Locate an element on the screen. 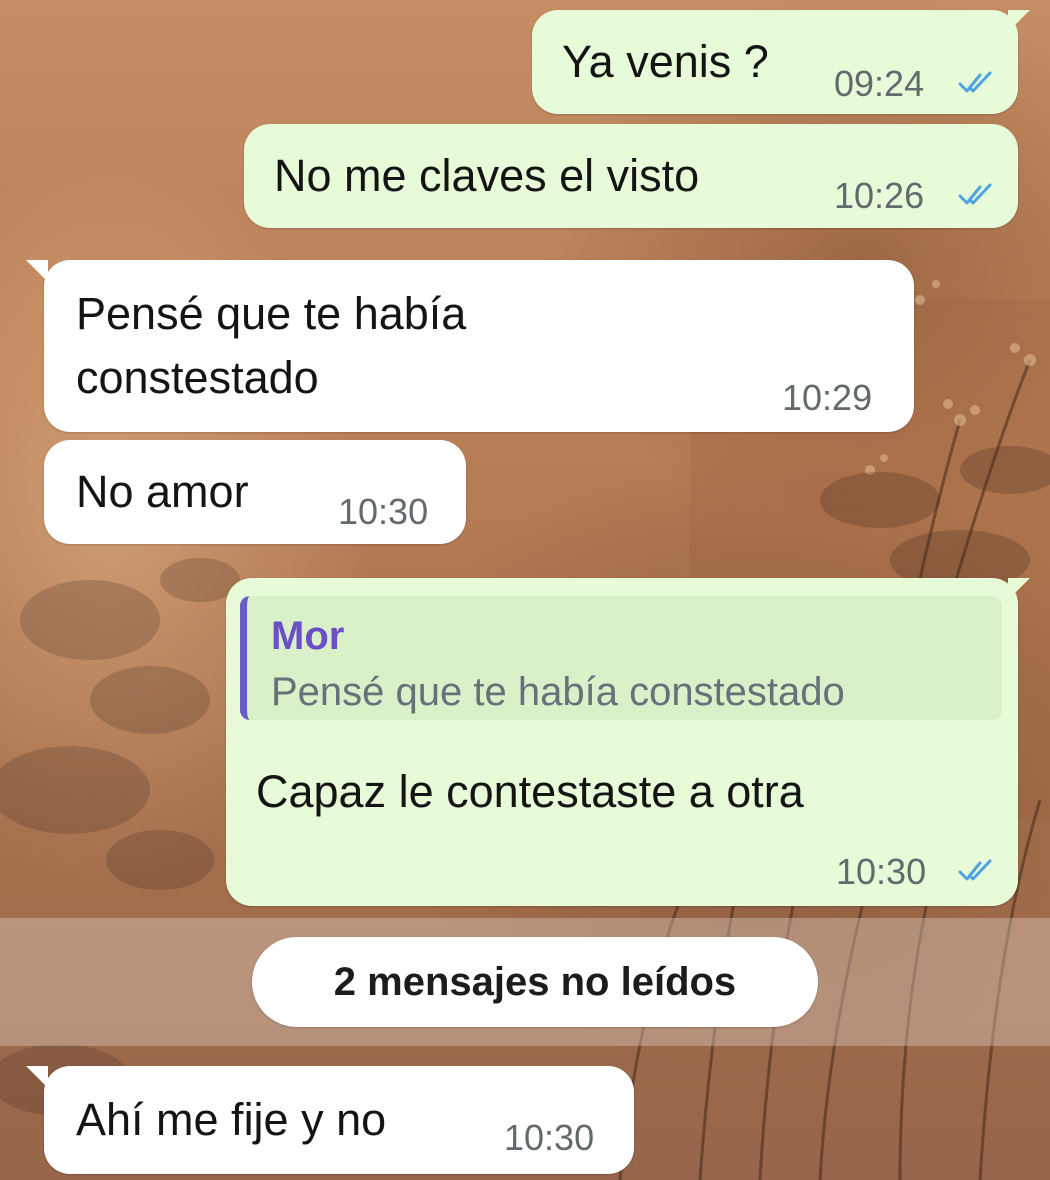 The height and width of the screenshot is (1180, 1050). message-text-line-1: Pensé que te había is located at coordinates (271, 313).